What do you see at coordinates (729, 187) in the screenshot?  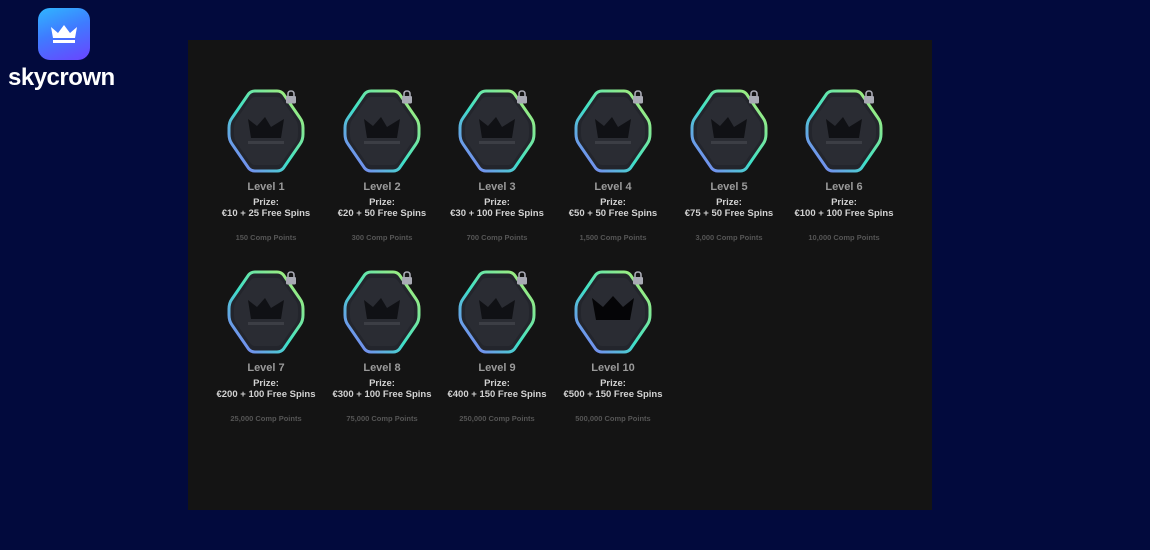 I see `level-title: Level 5` at bounding box center [729, 187].